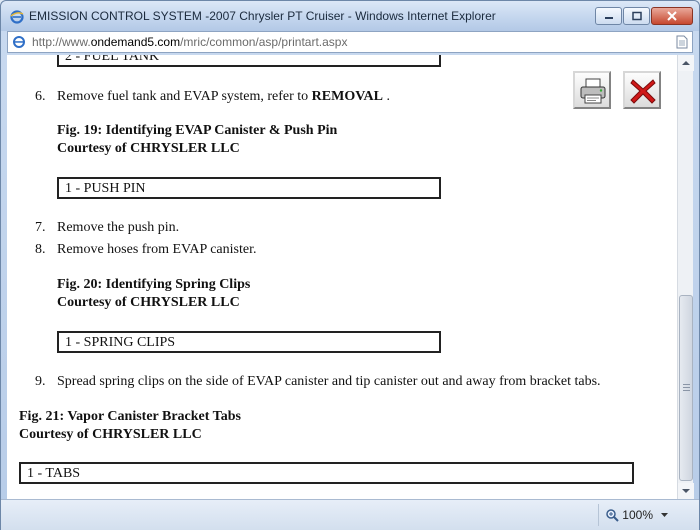 The image size is (700, 530). I want to click on window-close-button, so click(672, 16).